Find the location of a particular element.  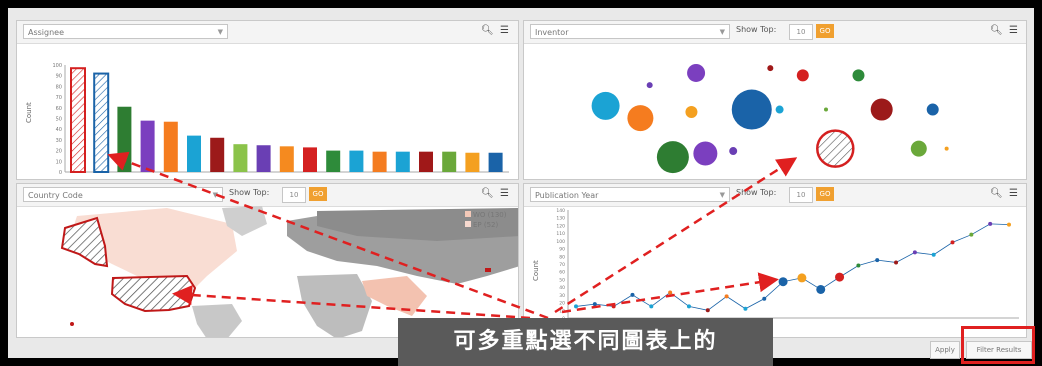

arrow-to-bubble is located at coordinates (676, 235).